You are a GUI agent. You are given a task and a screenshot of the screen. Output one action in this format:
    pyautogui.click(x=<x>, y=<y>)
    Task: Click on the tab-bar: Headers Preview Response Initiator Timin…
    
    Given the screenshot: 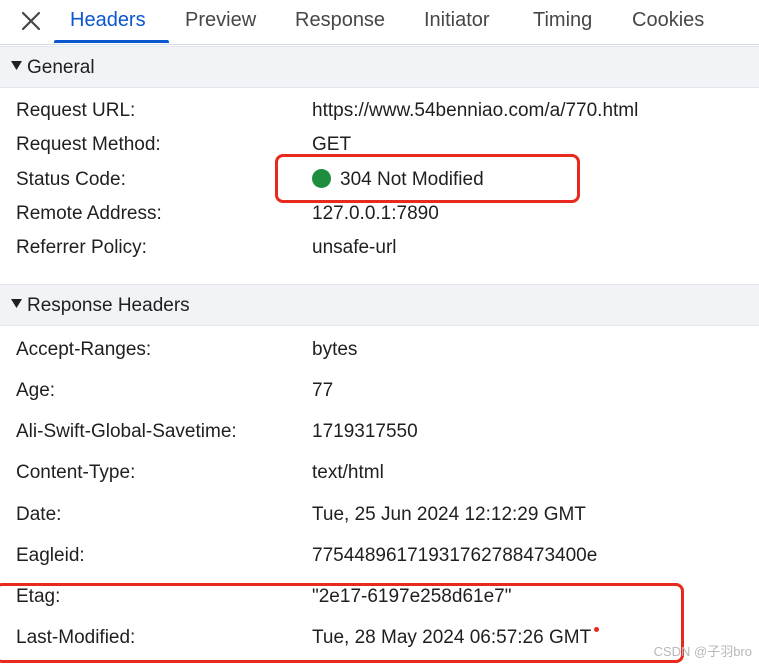 What is the action you would take?
    pyautogui.click(x=379, y=22)
    